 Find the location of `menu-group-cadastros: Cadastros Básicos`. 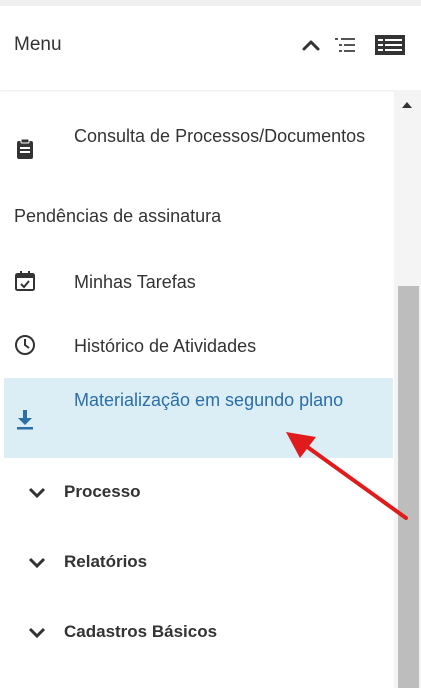

menu-group-cadastros: Cadastros Básicos is located at coordinates (198, 634).